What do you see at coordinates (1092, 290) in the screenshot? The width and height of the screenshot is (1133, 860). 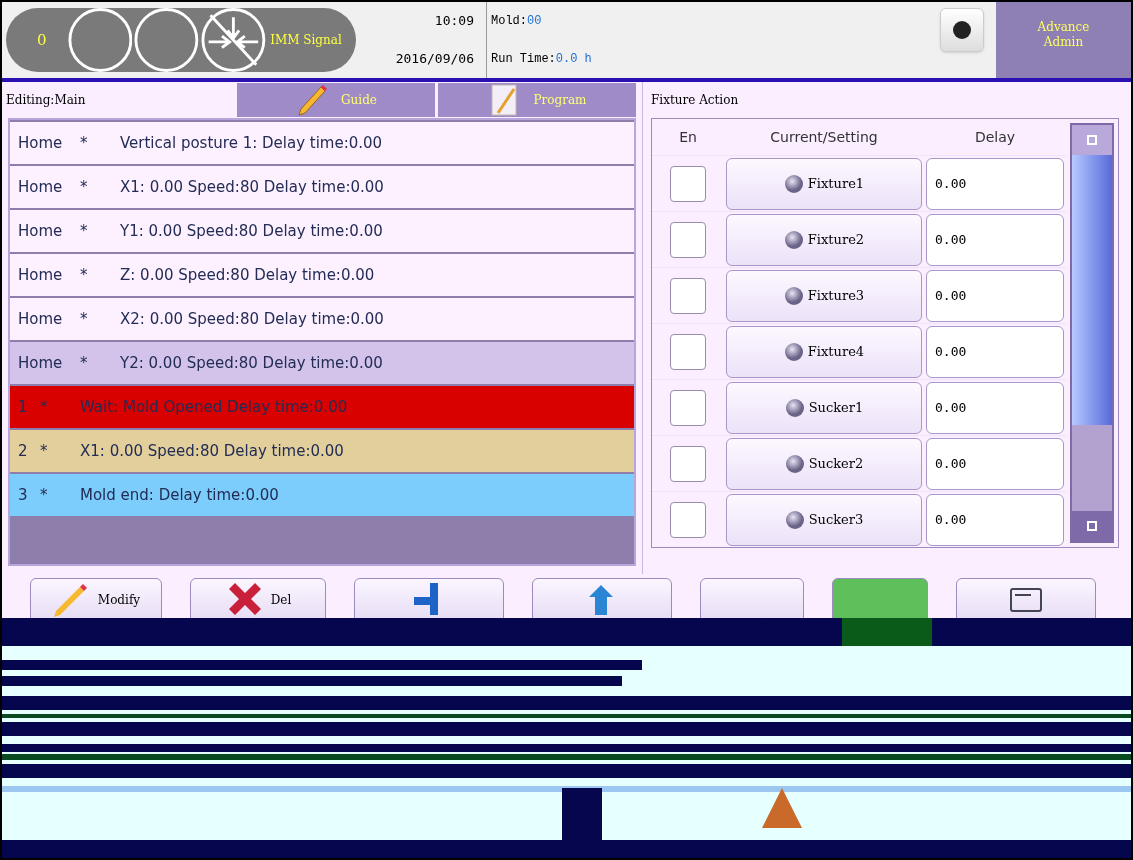 I see `scroll-thumb` at bounding box center [1092, 290].